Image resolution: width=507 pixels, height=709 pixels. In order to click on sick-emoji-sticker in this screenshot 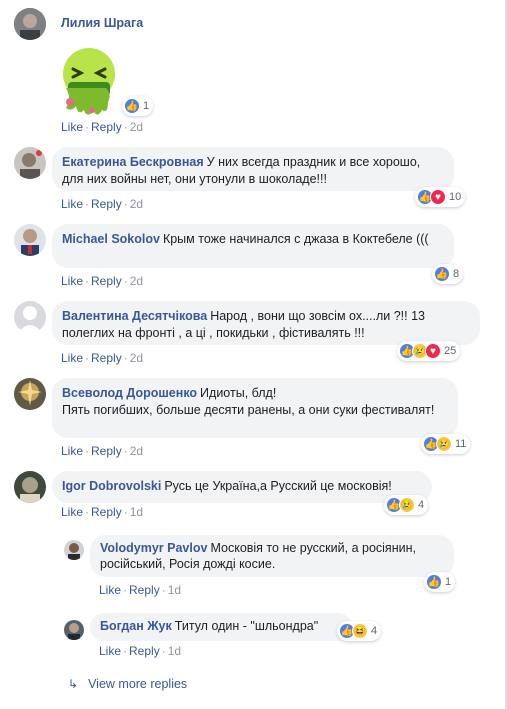, I will do `click(89, 81)`.